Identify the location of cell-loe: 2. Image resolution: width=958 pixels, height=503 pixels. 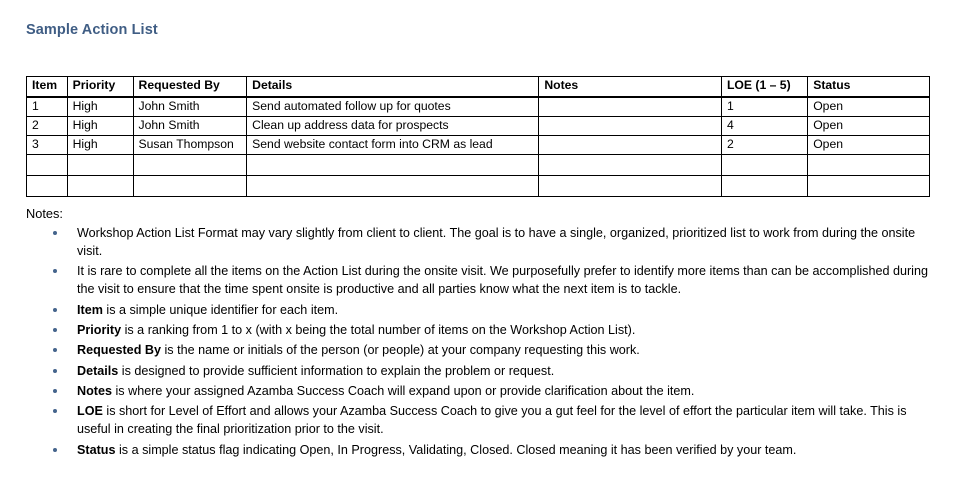
(764, 145).